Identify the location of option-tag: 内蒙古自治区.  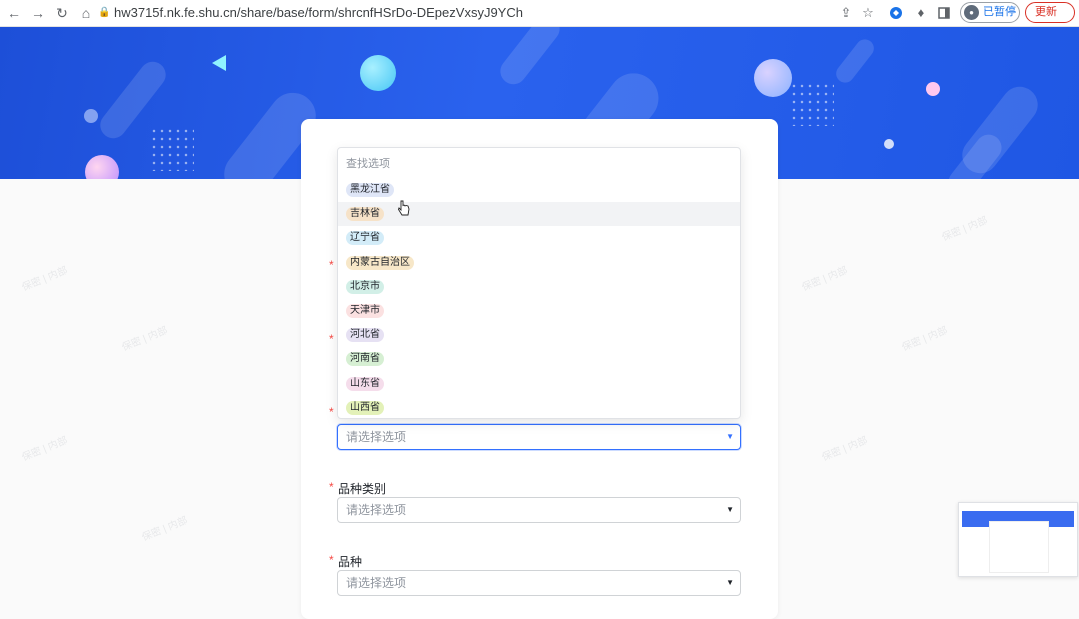
(380, 262).